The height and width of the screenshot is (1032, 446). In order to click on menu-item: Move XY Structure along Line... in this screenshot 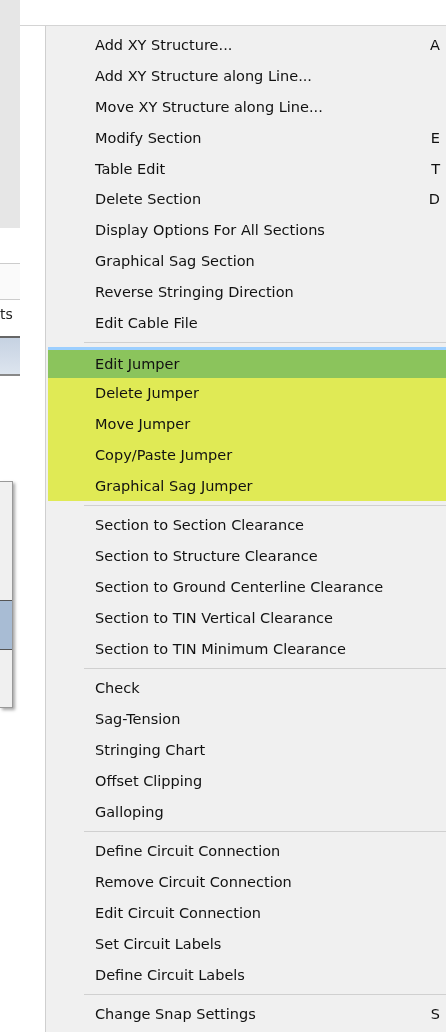, I will do `click(247, 107)`.